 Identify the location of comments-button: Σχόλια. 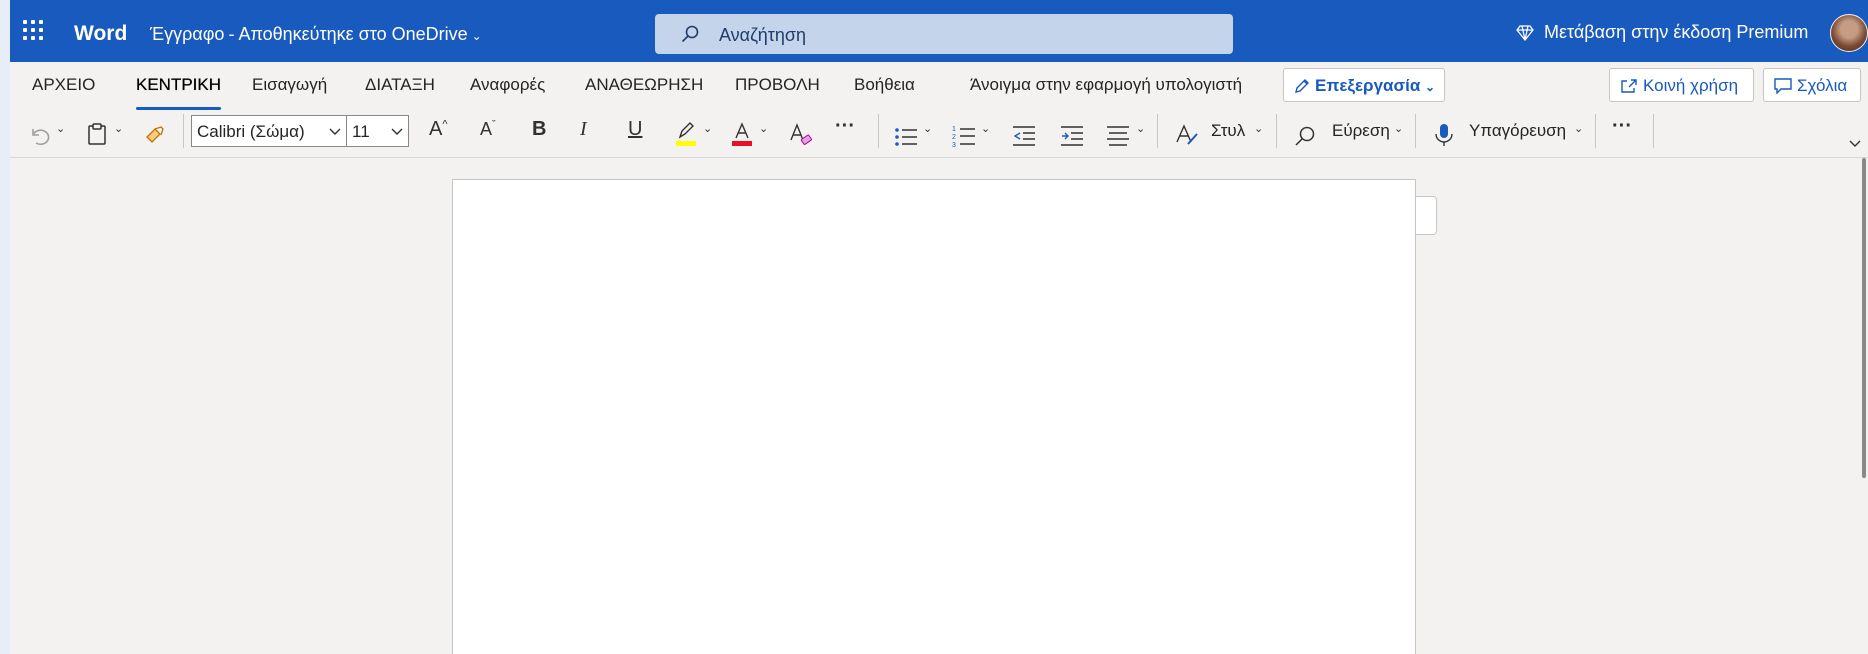
(1812, 85).